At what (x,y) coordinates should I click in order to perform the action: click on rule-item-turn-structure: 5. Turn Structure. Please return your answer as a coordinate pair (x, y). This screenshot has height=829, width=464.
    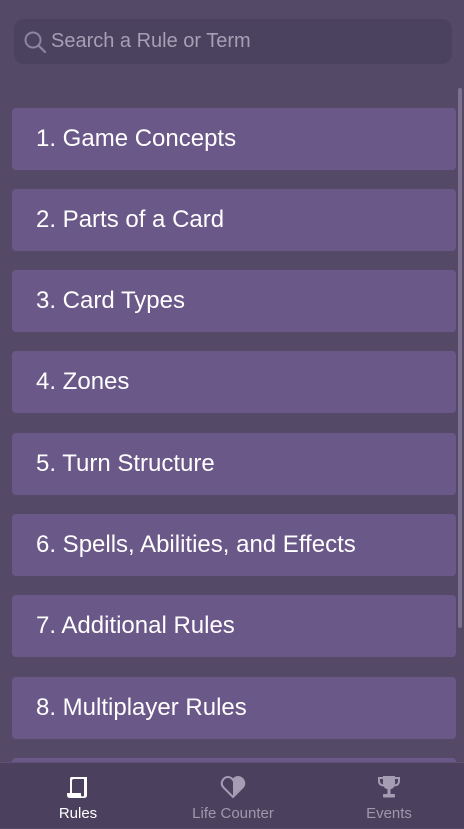
    Looking at the image, I should click on (234, 464).